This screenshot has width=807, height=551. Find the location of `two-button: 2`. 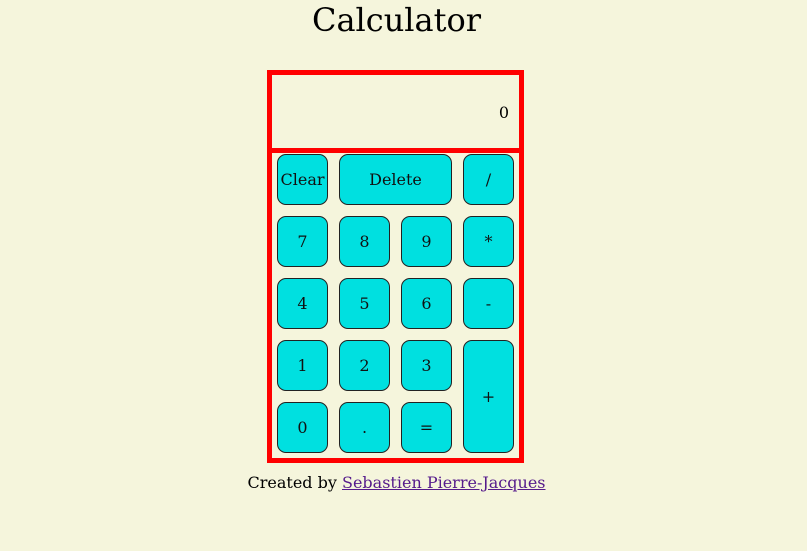

two-button: 2 is located at coordinates (364, 365).